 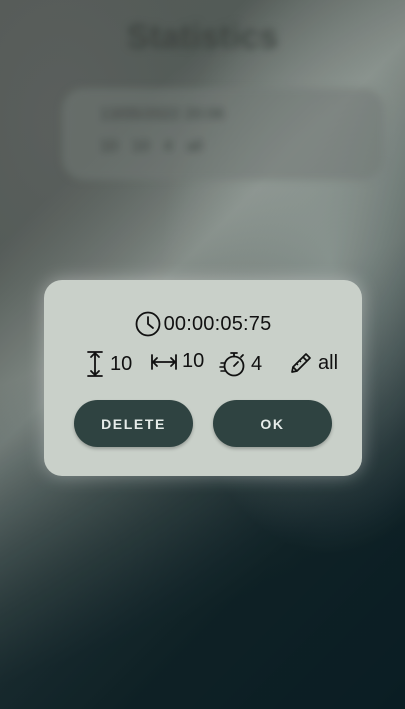 I want to click on tool-value: all, so click(x=328, y=362).